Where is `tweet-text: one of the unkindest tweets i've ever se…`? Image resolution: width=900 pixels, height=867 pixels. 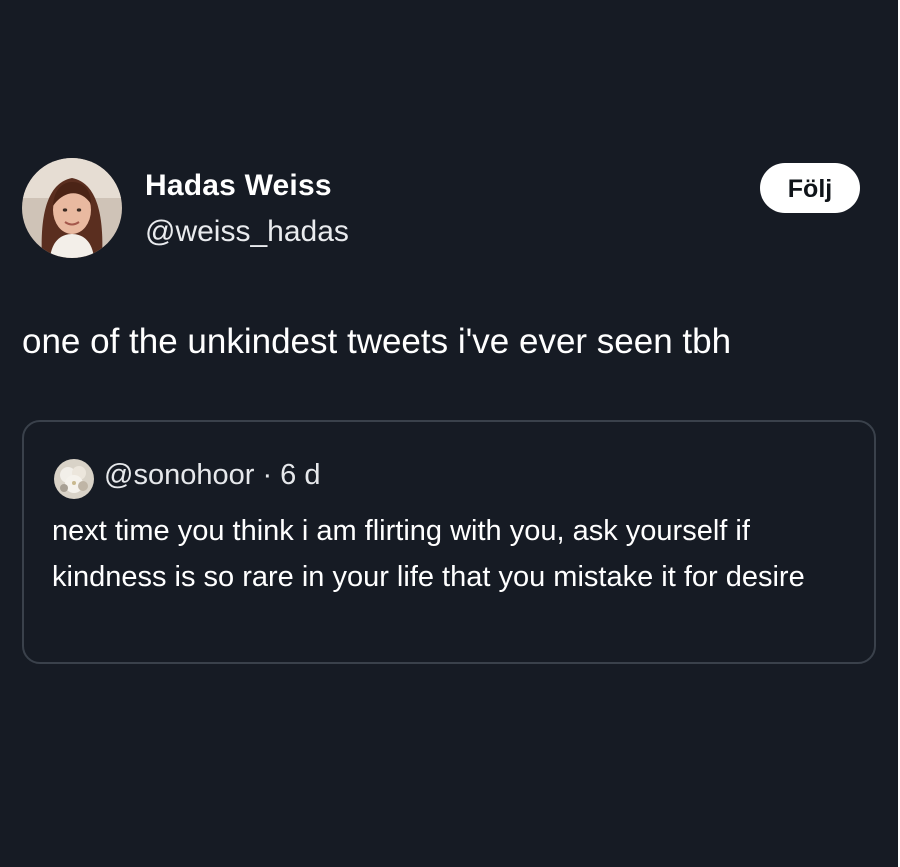 tweet-text: one of the unkindest tweets i've ever se… is located at coordinates (377, 341).